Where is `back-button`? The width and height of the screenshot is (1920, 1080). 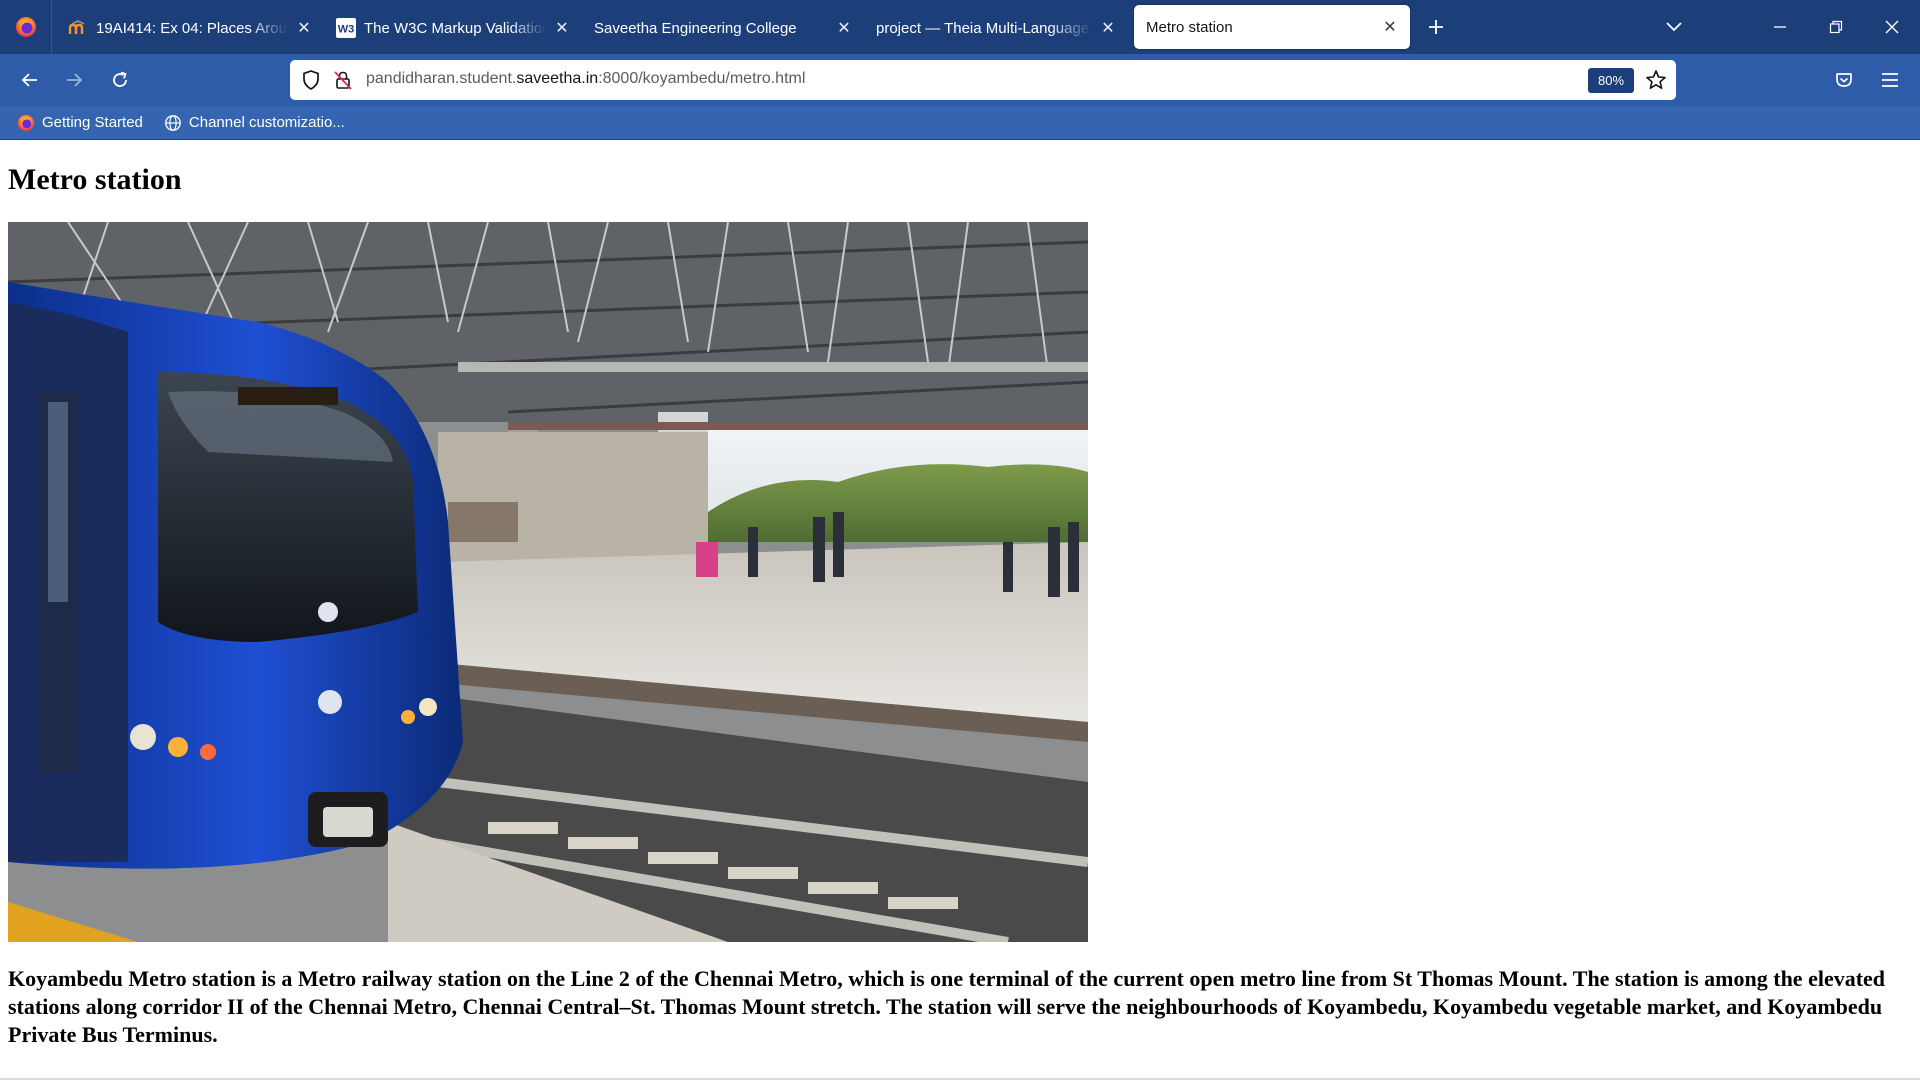 back-button is located at coordinates (30, 80).